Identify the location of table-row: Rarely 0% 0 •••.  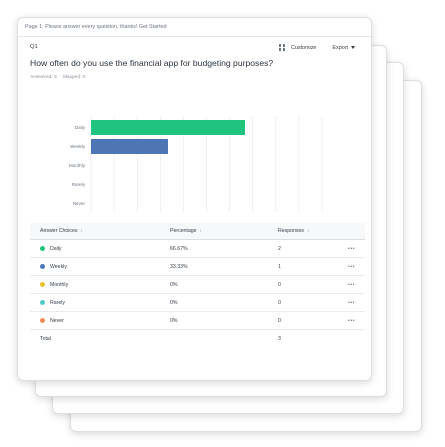
(197, 302).